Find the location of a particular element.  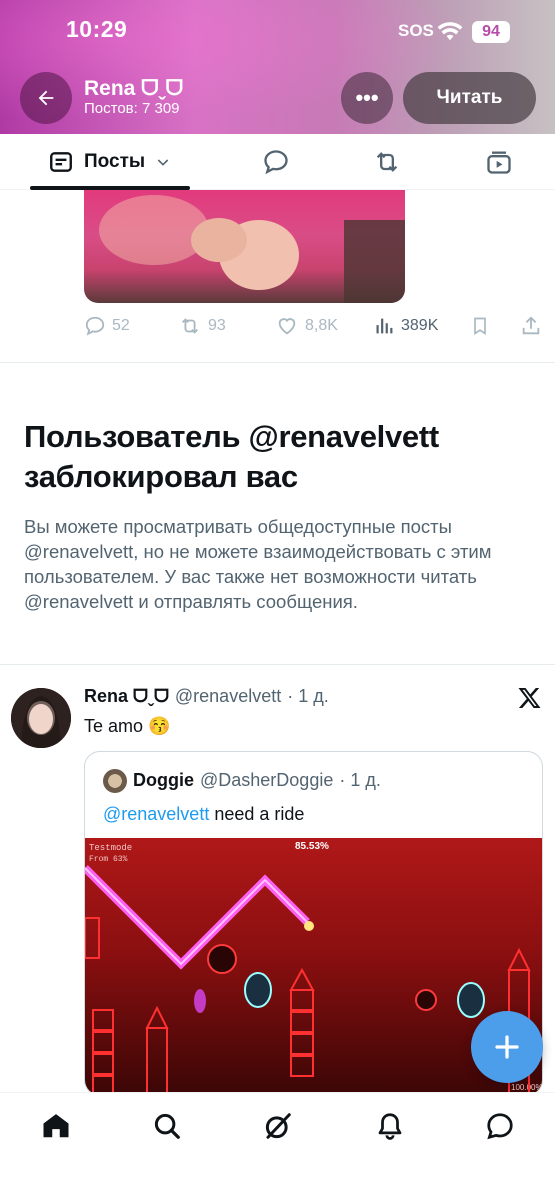

wifi-icon is located at coordinates (450, 31).